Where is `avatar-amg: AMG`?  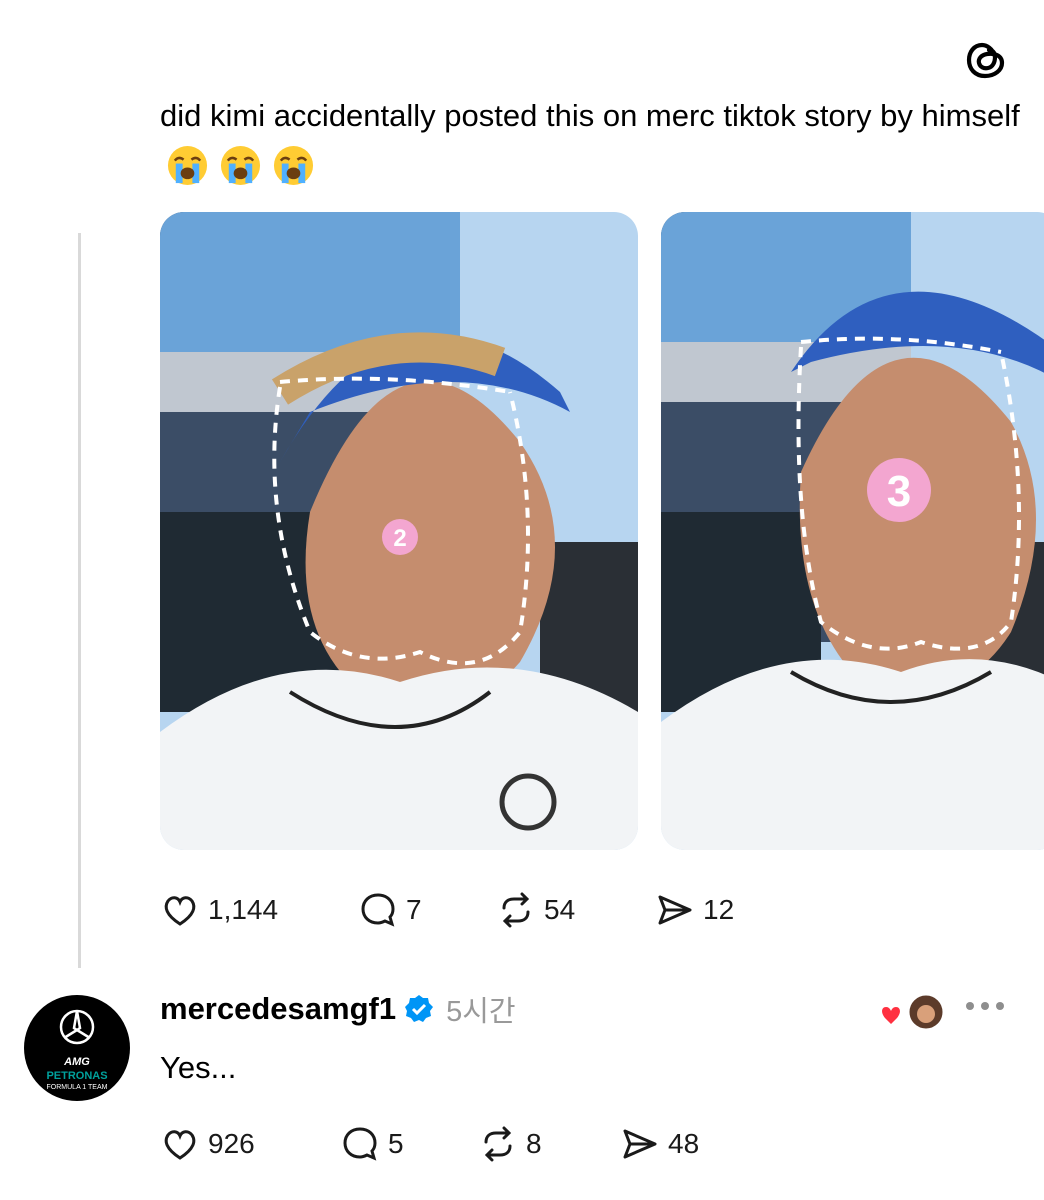
avatar-amg: AMG is located at coordinates (76, 1062).